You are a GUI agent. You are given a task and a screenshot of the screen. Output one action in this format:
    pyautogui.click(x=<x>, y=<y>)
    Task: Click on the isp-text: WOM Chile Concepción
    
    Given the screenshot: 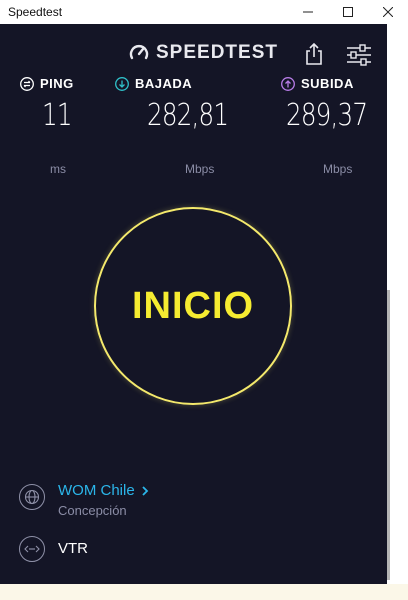 What is the action you would take?
    pyautogui.click(x=103, y=500)
    